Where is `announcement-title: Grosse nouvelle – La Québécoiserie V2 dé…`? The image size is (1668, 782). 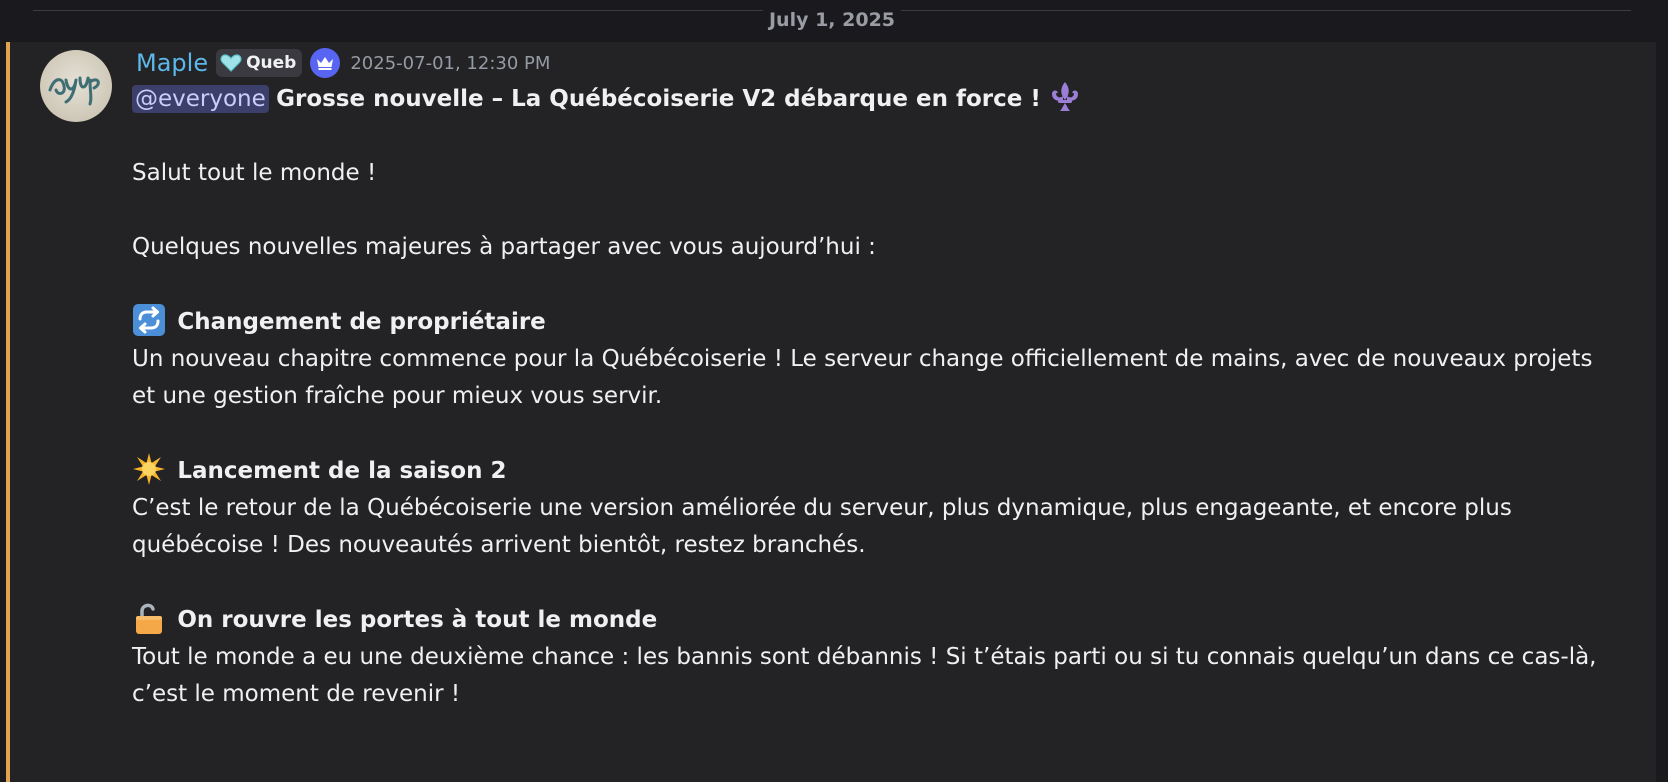
announcement-title: Grosse nouvelle – La Québécoiserie V2 dé… is located at coordinates (658, 99).